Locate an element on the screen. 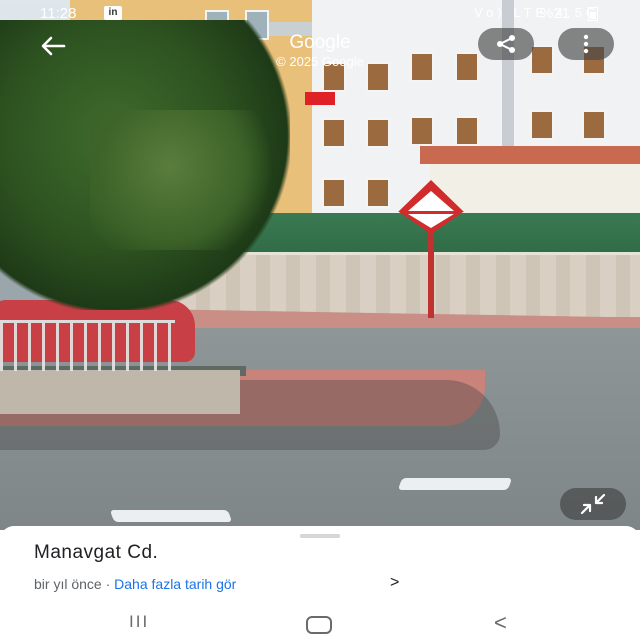 This screenshot has width=640, height=640. share-button is located at coordinates (506, 44).